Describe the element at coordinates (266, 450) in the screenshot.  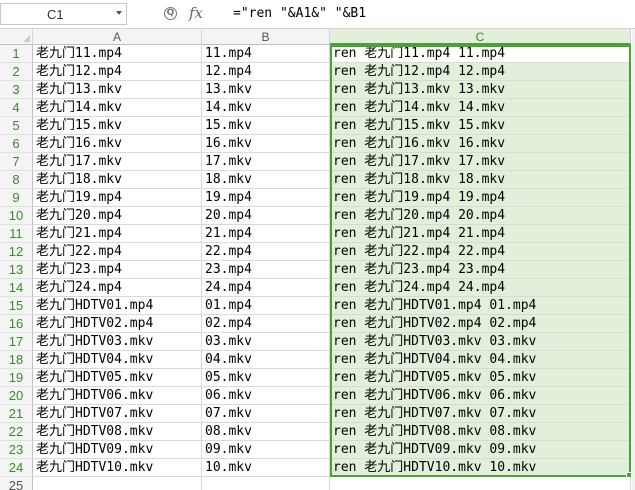
I see `cell-b23: 09.mkv` at that location.